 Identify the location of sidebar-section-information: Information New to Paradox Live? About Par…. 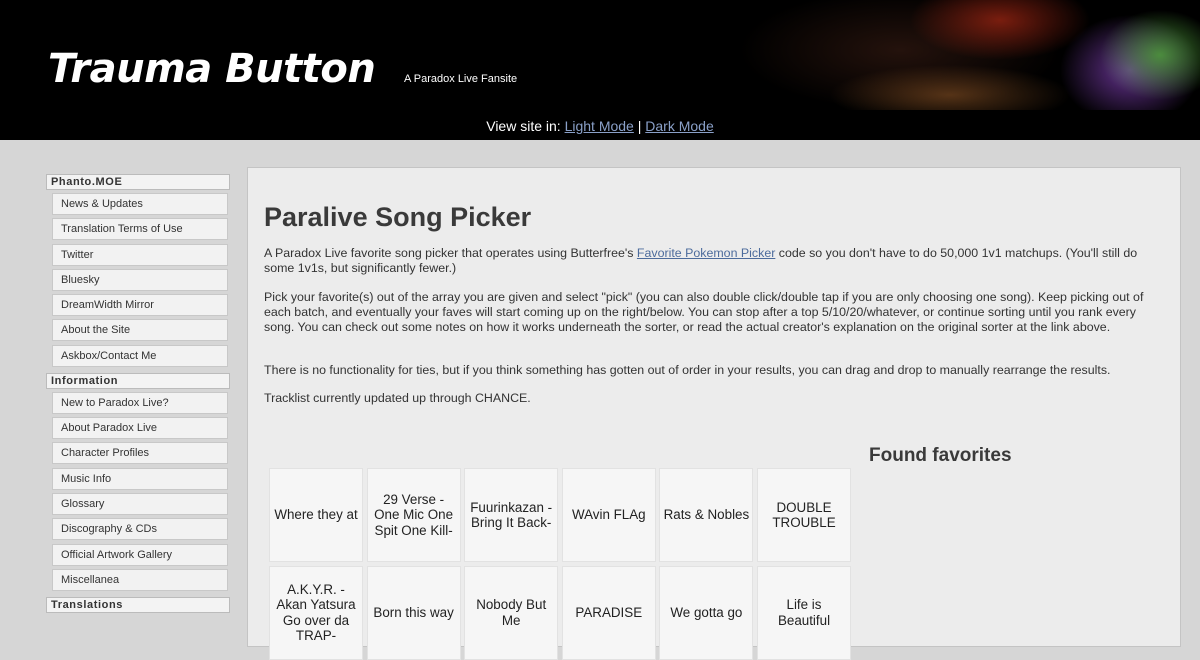
(138, 481).